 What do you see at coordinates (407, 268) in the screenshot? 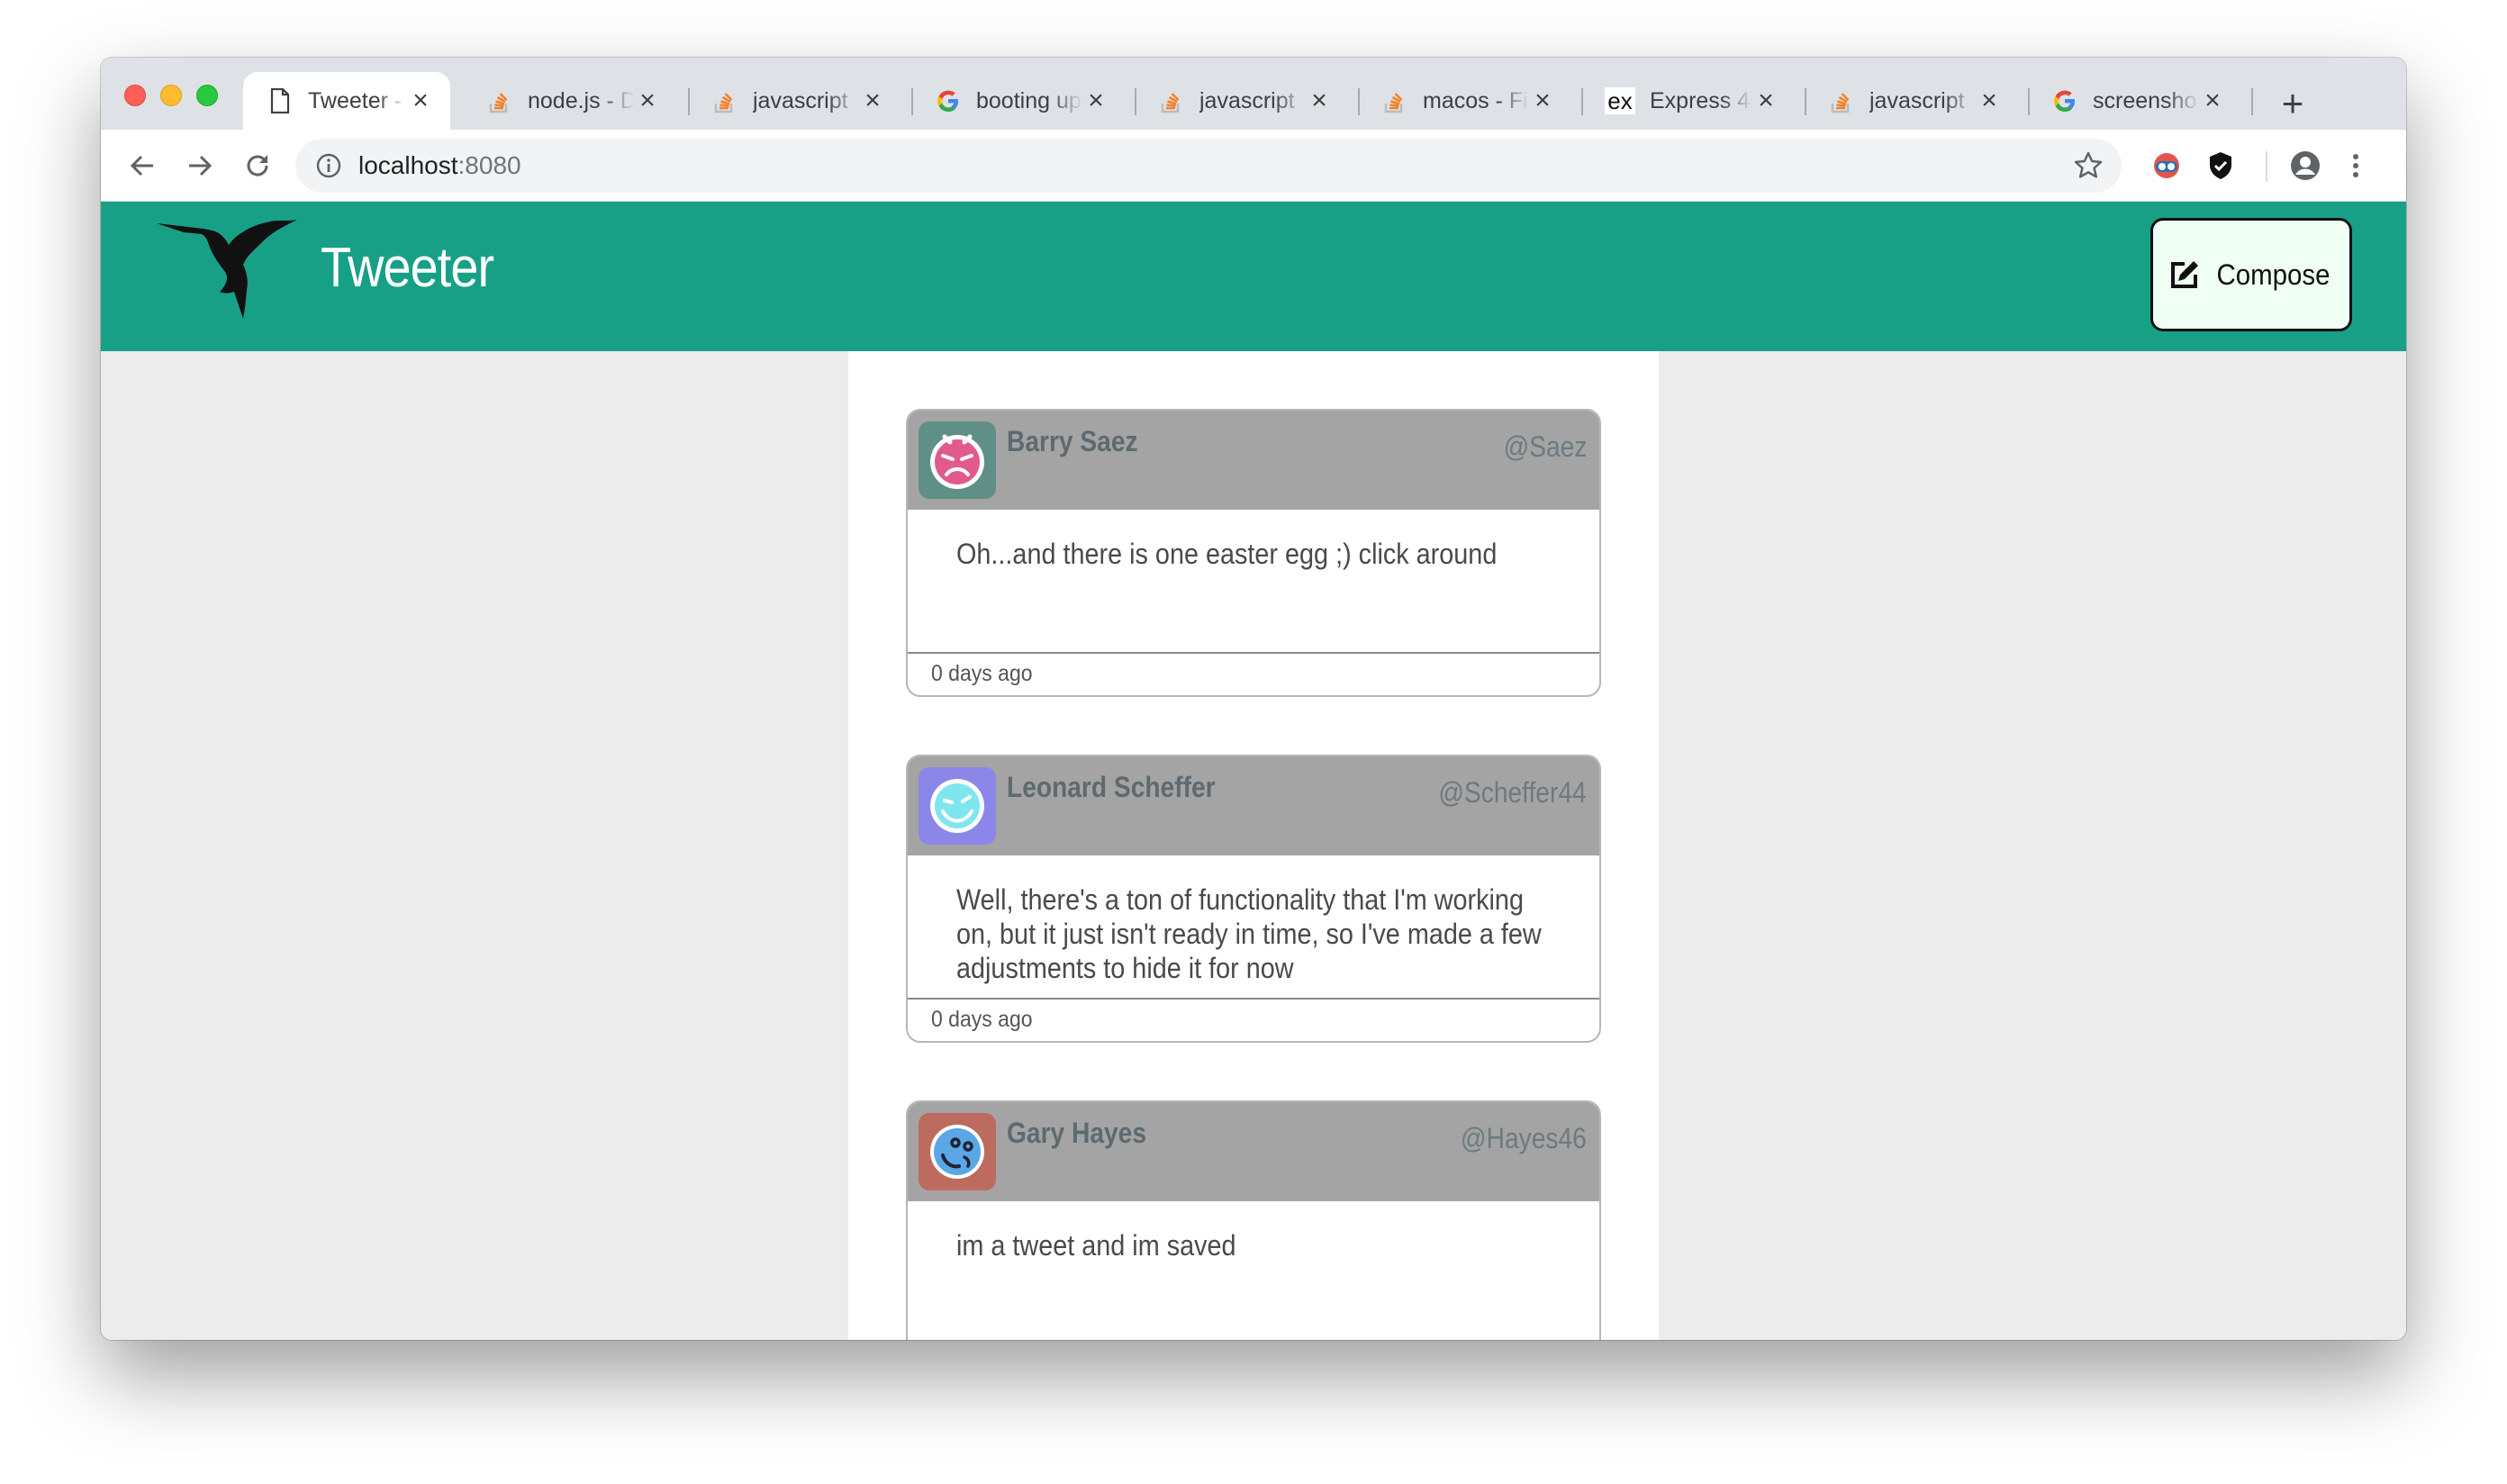
I see `brand-title: Tweeter` at bounding box center [407, 268].